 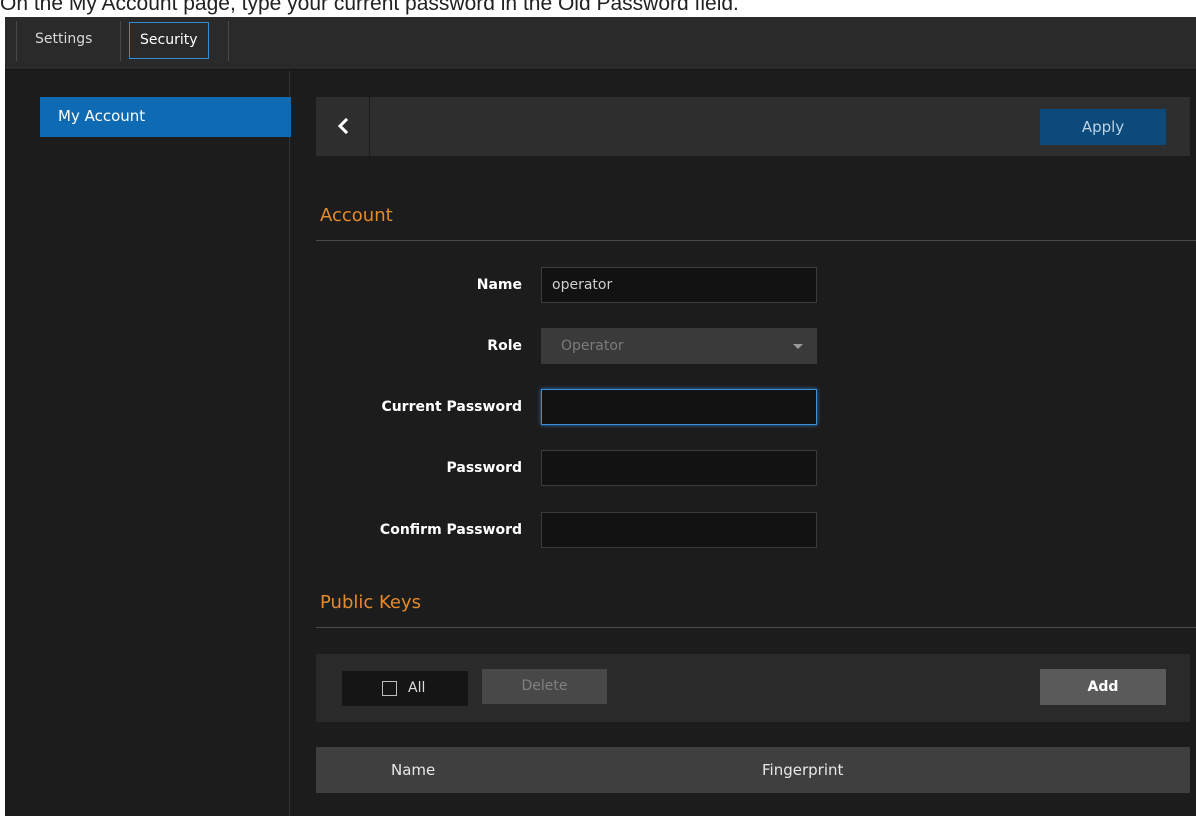 What do you see at coordinates (544, 686) in the screenshot?
I see `delete-button: Delete` at bounding box center [544, 686].